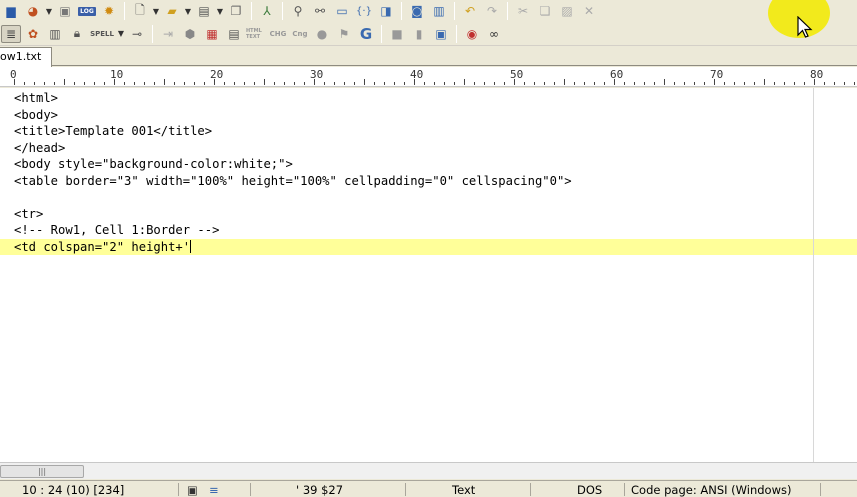  I want to click on document-icon: ▮, so click(419, 34).